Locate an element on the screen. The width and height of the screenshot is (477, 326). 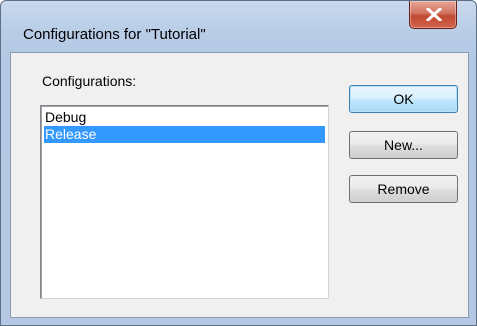
close-button is located at coordinates (433, 15).